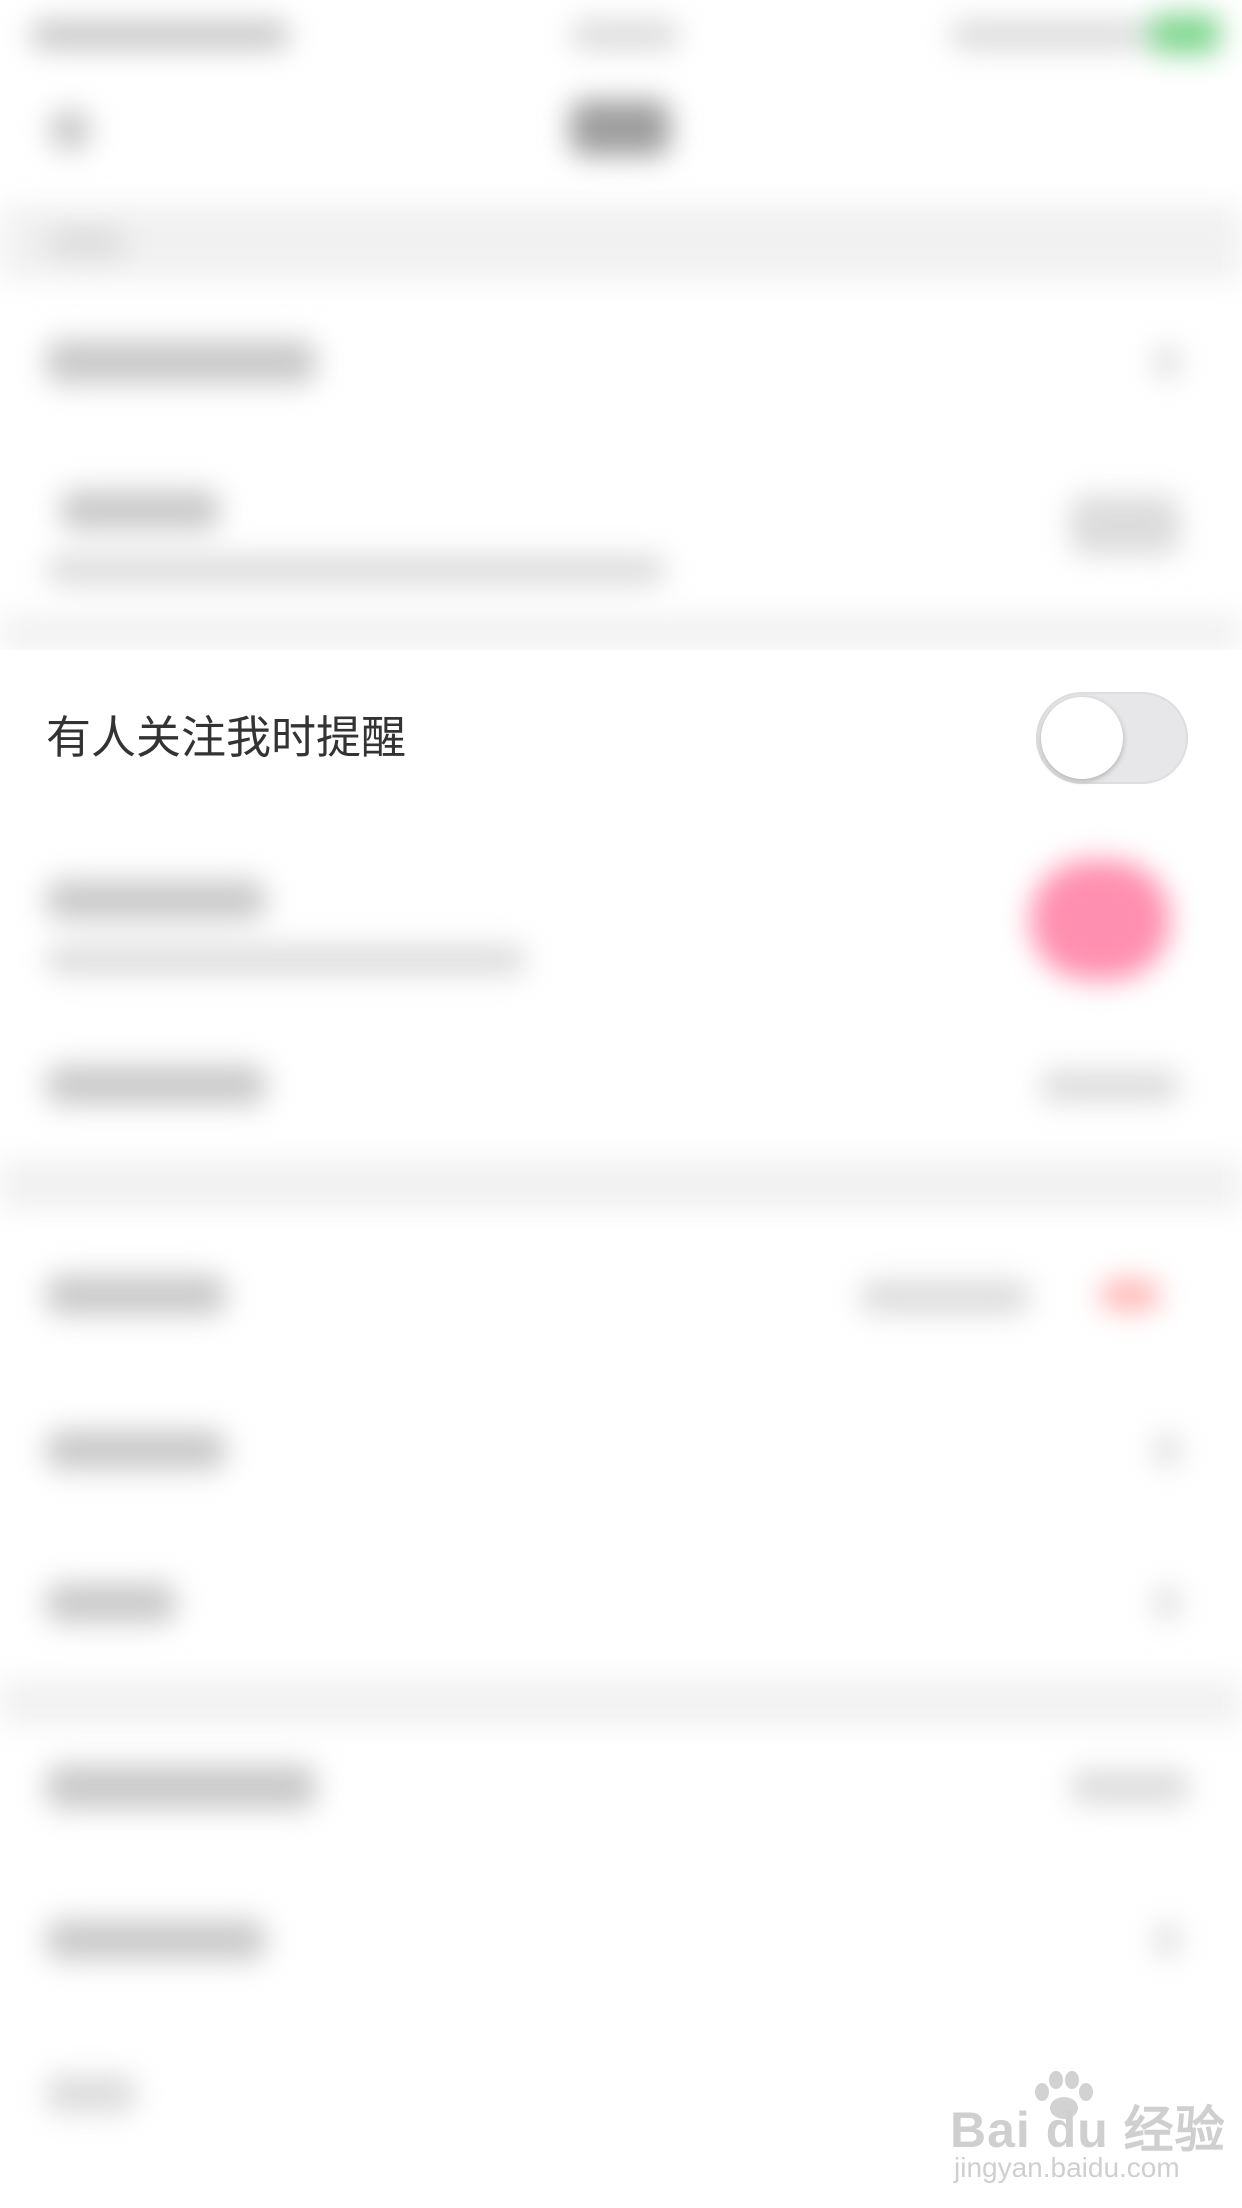 The image size is (1242, 2208). What do you see at coordinates (1082, 738) in the screenshot?
I see `toggle-knob` at bounding box center [1082, 738].